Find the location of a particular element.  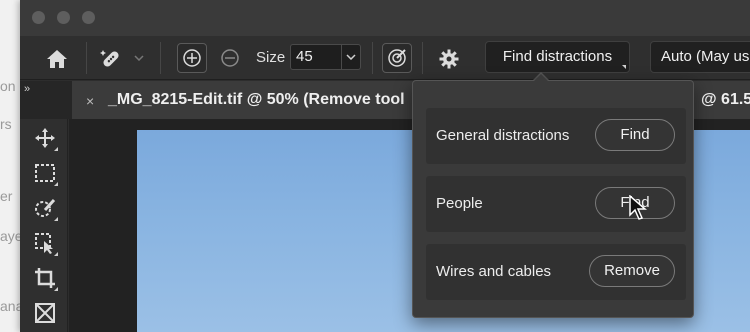

row-label: General distractions is located at coordinates (503, 135).